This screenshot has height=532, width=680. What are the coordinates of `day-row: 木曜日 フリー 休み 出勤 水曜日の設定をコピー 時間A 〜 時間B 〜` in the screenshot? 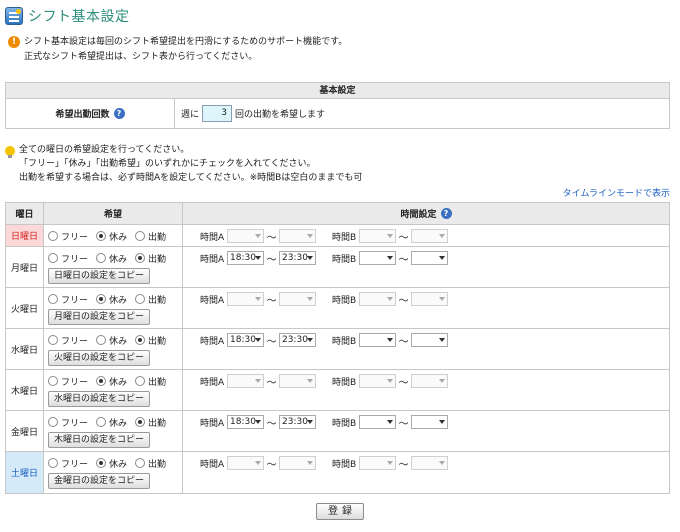 It's located at (337, 390).